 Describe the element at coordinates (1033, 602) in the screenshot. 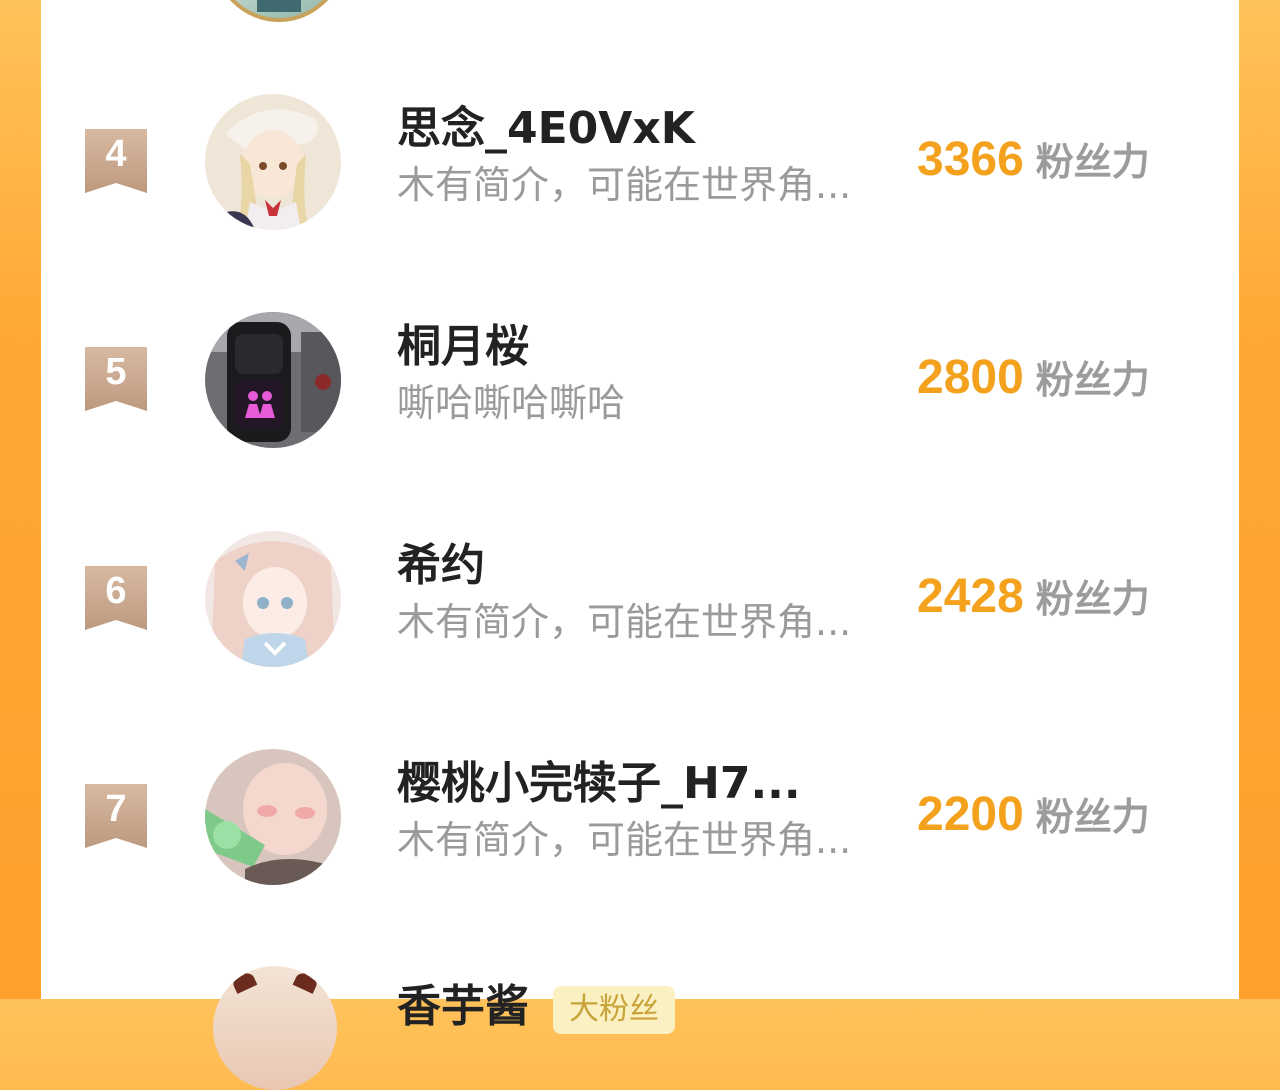

I see `fan-power: 2428 粉丝力` at that location.